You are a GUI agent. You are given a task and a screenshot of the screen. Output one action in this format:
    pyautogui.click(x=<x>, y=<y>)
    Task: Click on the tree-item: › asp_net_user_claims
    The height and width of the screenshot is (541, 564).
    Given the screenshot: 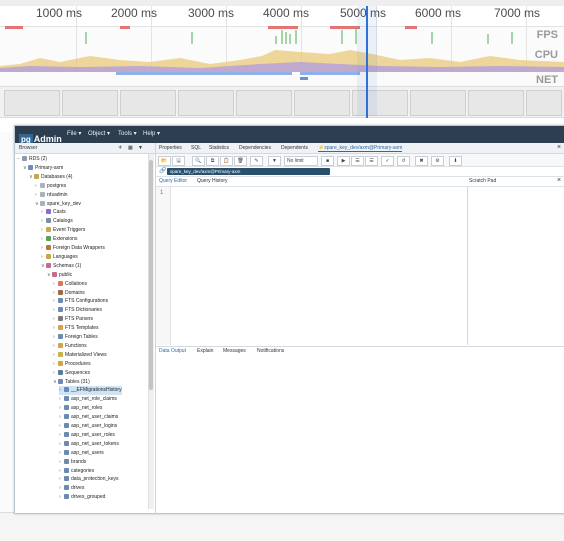 What is the action you would take?
    pyautogui.click(x=88, y=417)
    